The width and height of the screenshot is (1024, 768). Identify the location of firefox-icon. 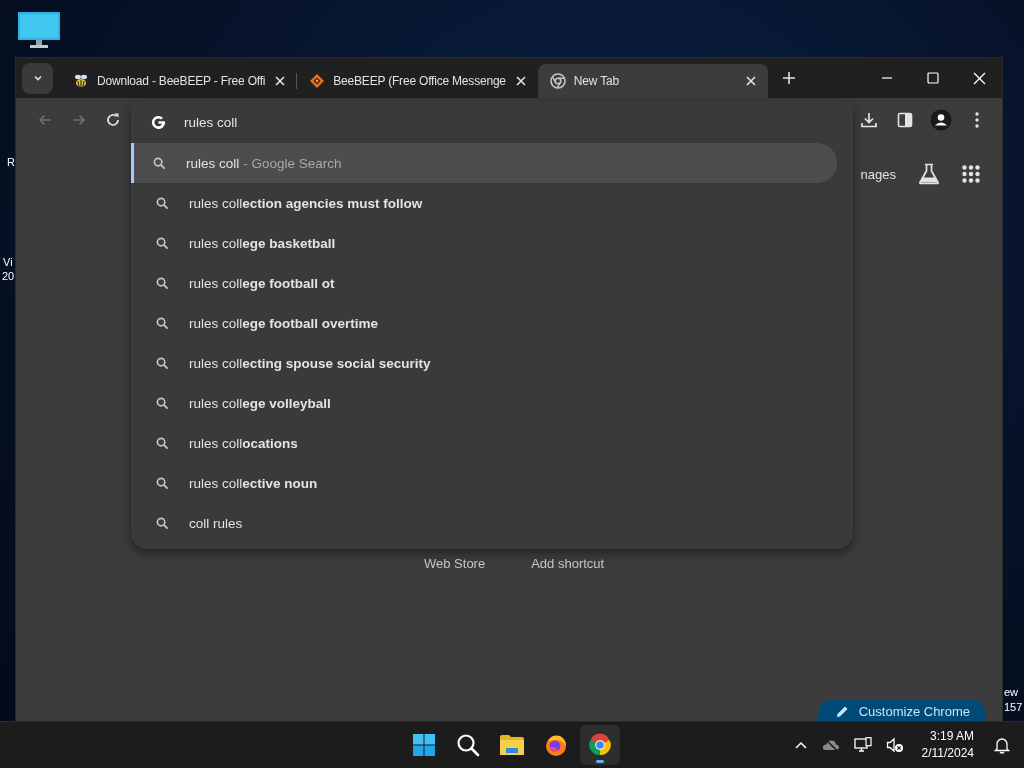
(556, 745).